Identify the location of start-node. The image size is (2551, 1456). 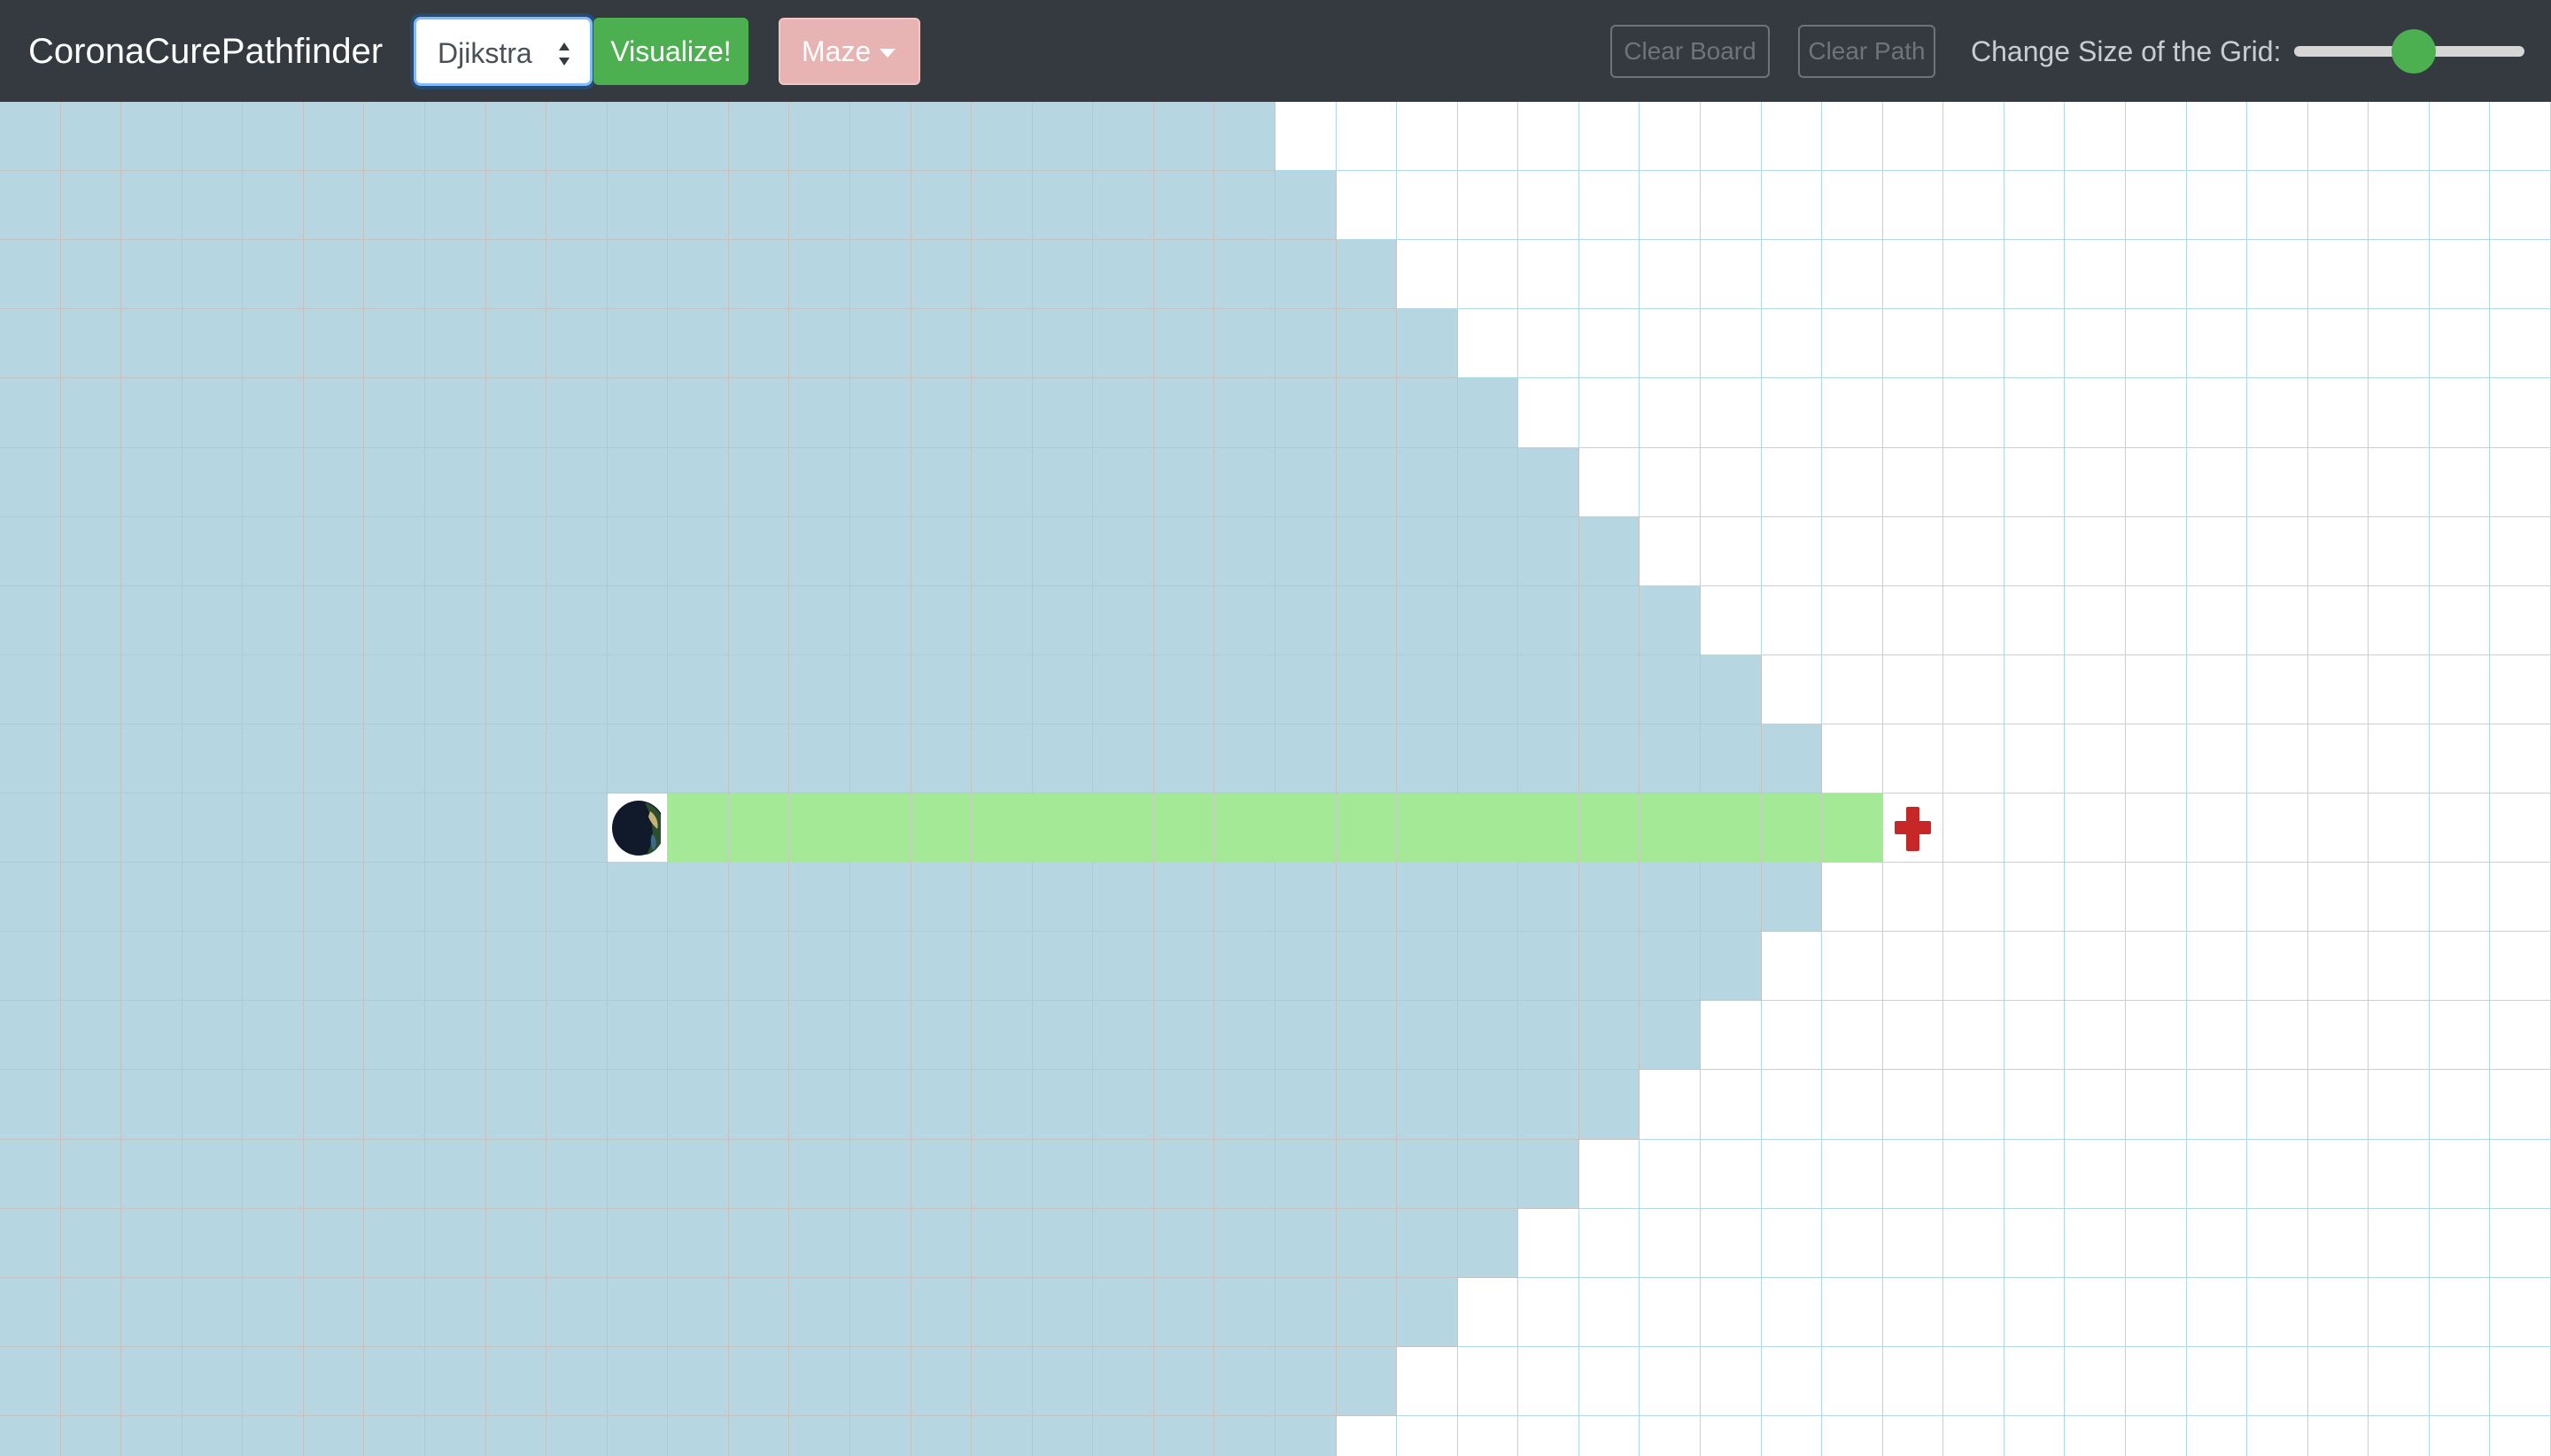
(638, 828).